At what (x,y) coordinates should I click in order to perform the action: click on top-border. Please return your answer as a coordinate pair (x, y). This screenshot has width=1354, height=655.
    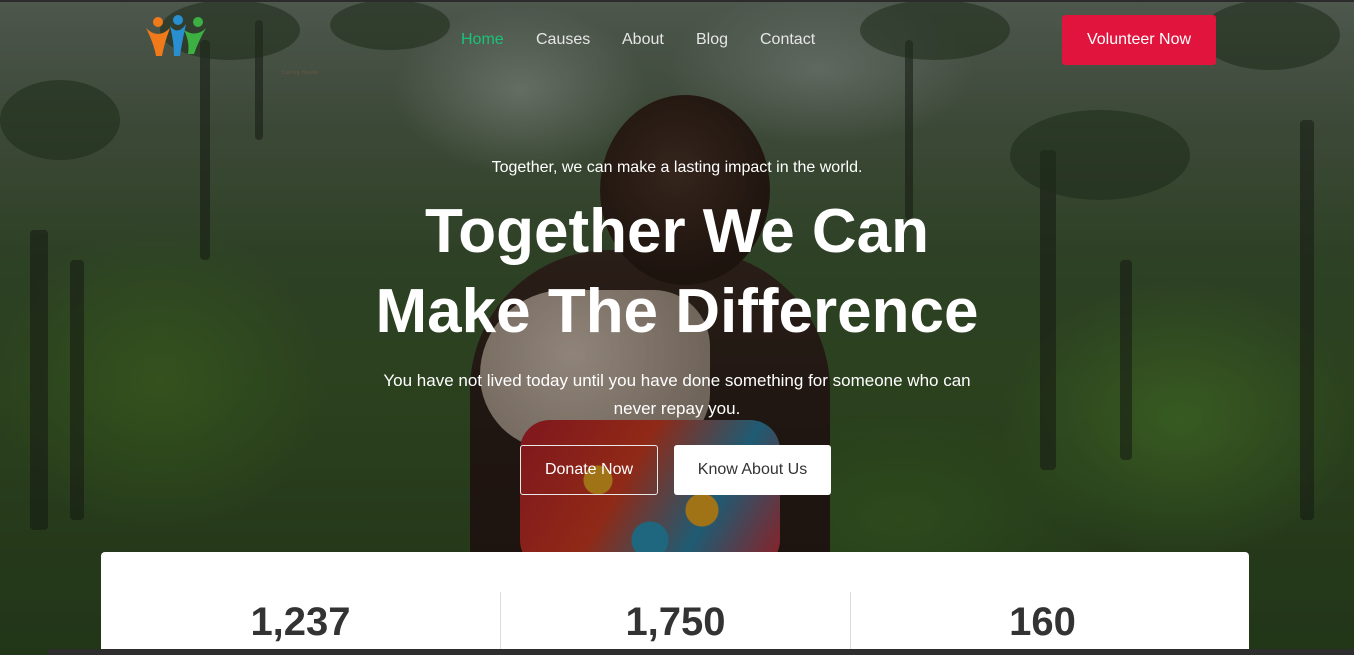
    Looking at the image, I should click on (677, 1).